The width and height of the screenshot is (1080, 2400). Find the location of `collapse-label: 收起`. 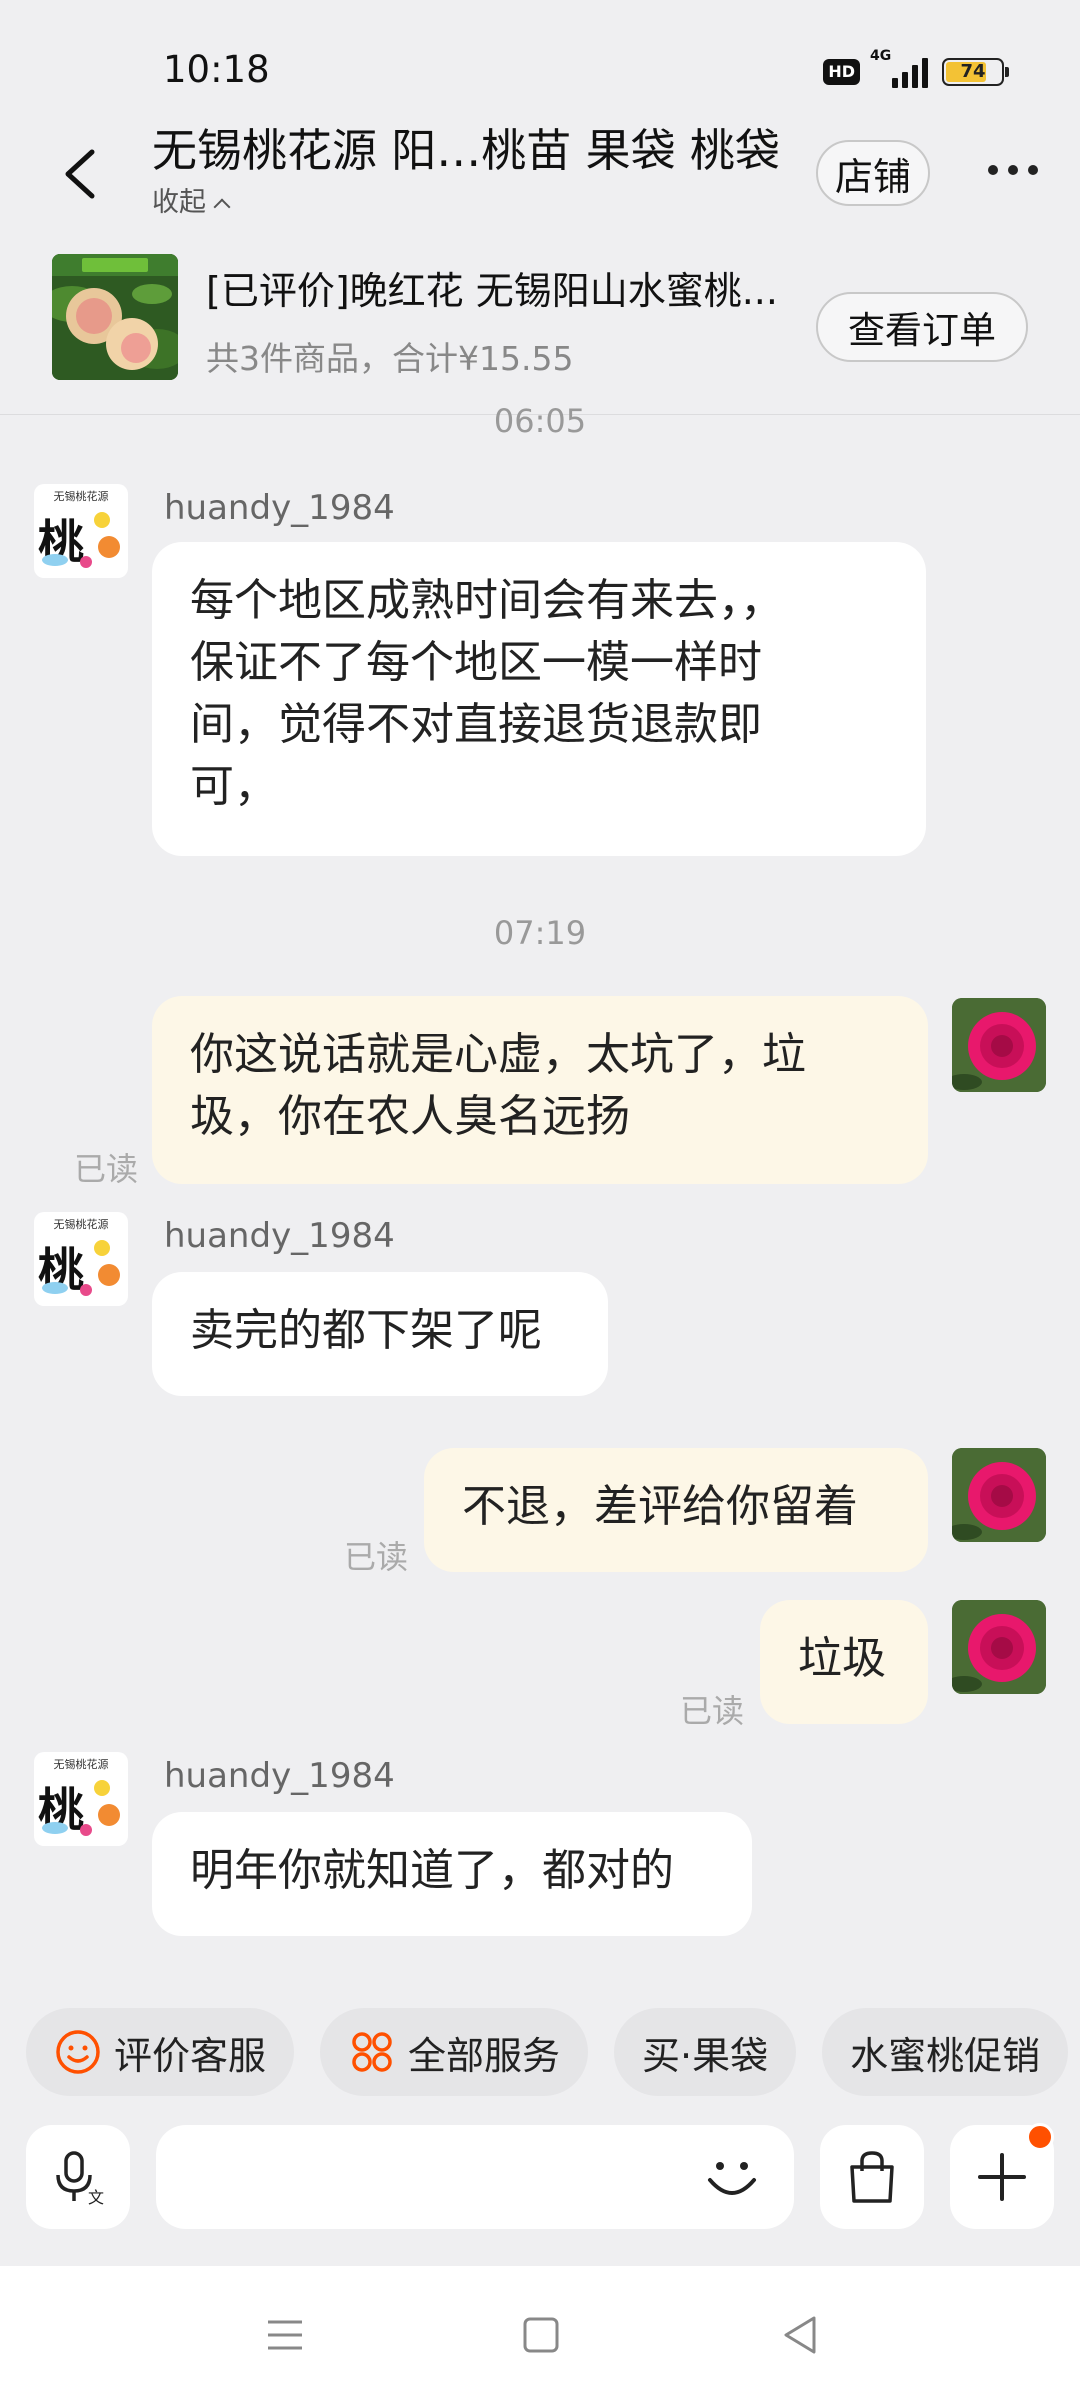

collapse-label: 收起 is located at coordinates (179, 202).